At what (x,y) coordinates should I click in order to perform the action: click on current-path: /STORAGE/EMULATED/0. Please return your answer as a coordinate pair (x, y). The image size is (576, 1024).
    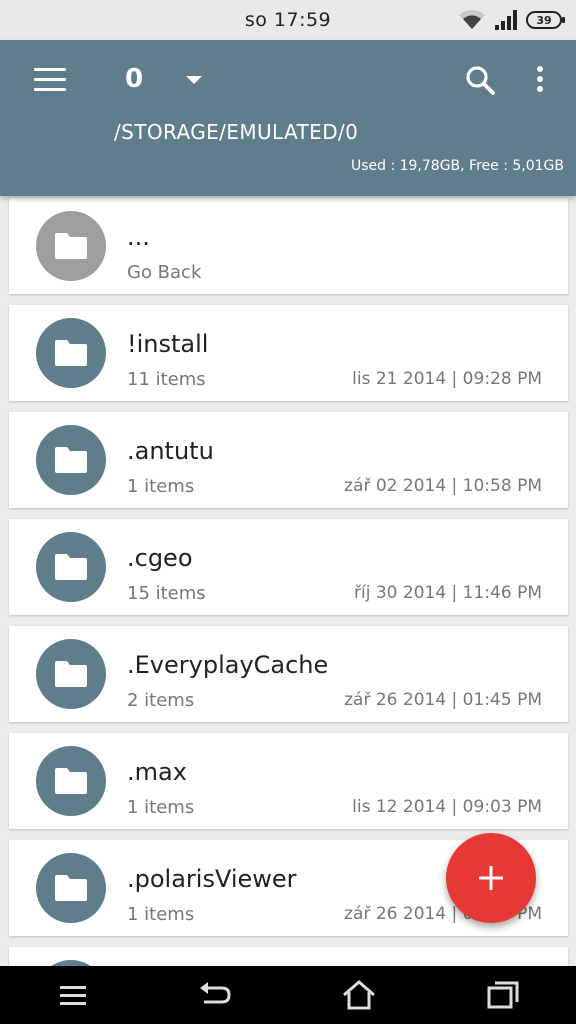
    Looking at the image, I should click on (236, 132).